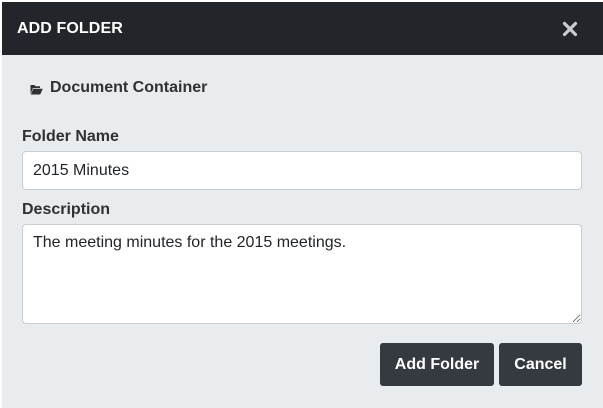 This screenshot has height=408, width=603. Describe the element at coordinates (570, 29) in the screenshot. I see `close-icon` at that location.